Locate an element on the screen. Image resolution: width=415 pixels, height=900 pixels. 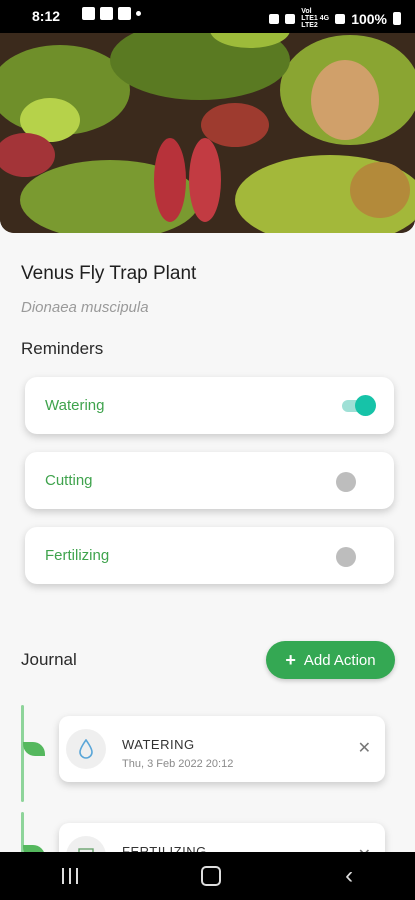
reminder-card-cutting: Cutting is located at coordinates (209, 480).